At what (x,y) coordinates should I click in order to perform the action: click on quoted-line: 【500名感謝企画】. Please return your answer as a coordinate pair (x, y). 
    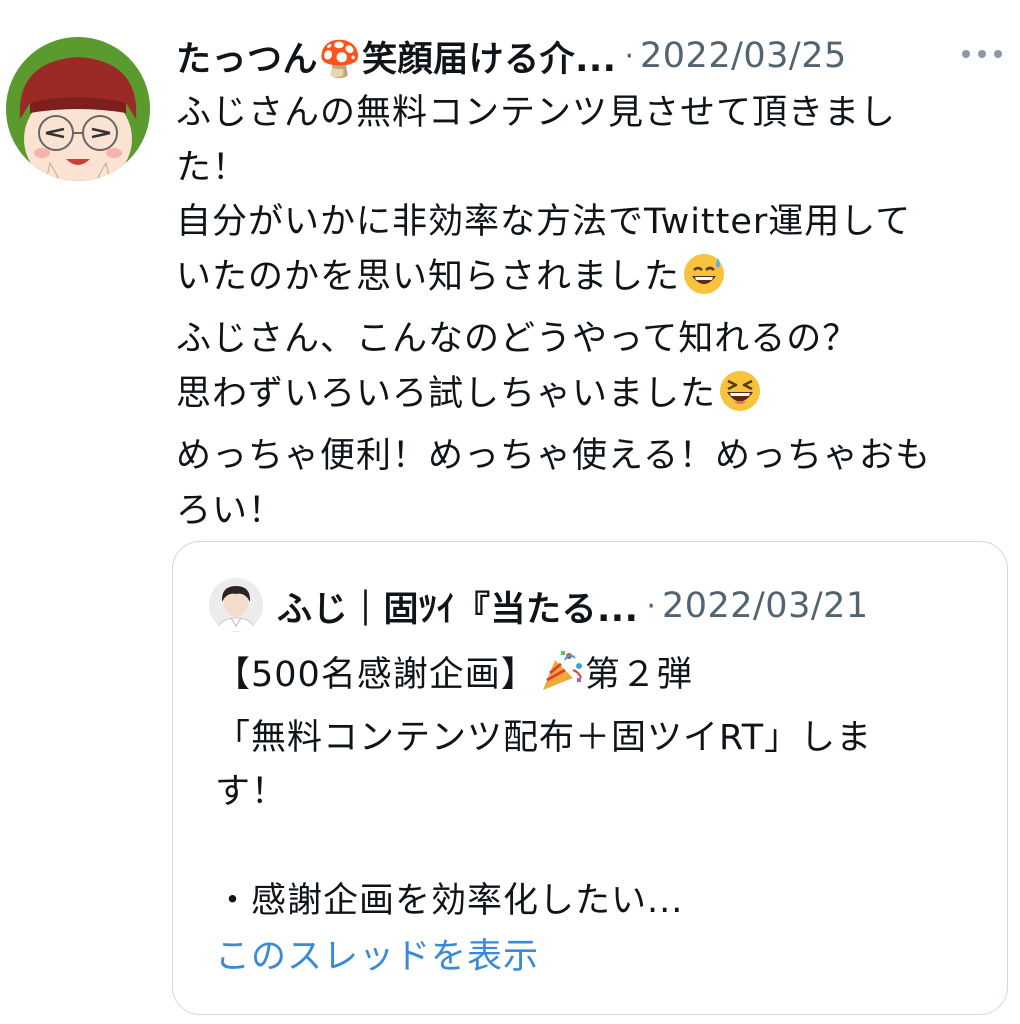
    Looking at the image, I should click on (376, 675).